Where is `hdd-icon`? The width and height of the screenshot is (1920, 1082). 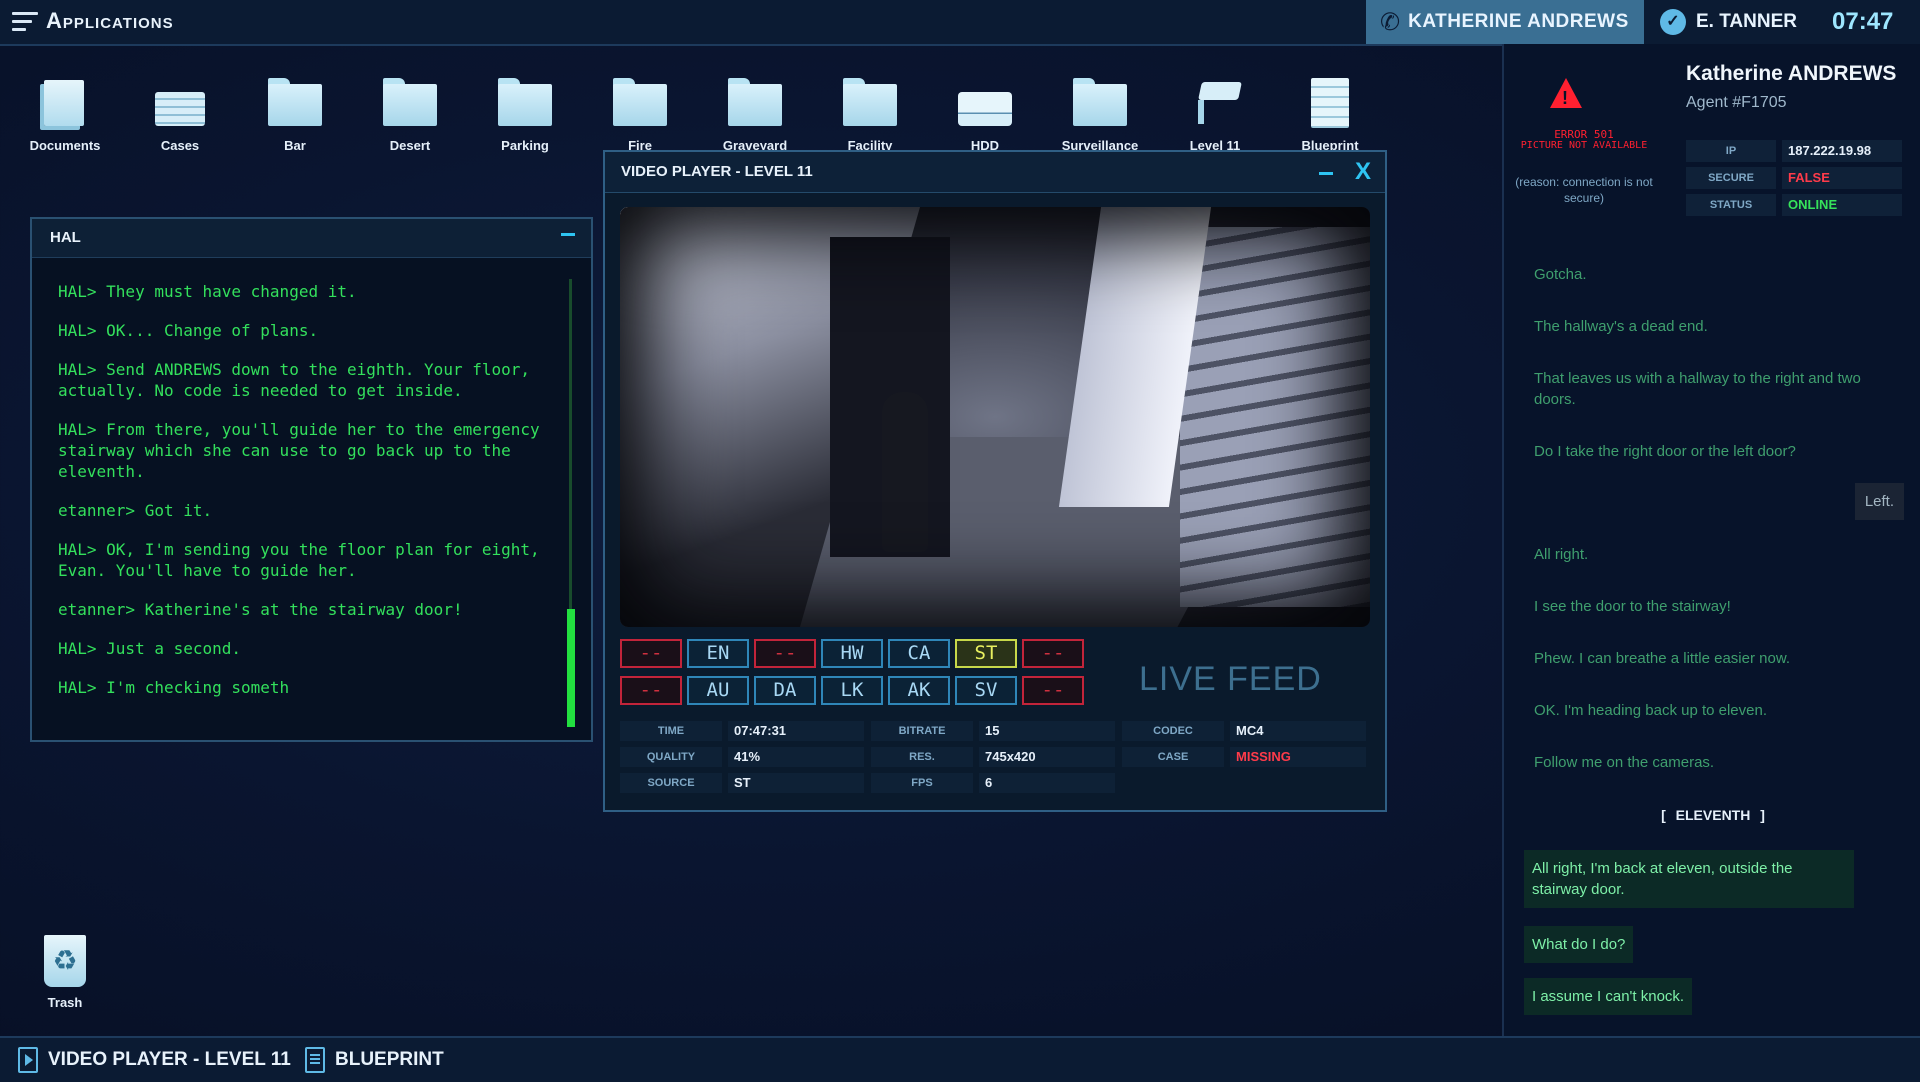 hdd-icon is located at coordinates (985, 104).